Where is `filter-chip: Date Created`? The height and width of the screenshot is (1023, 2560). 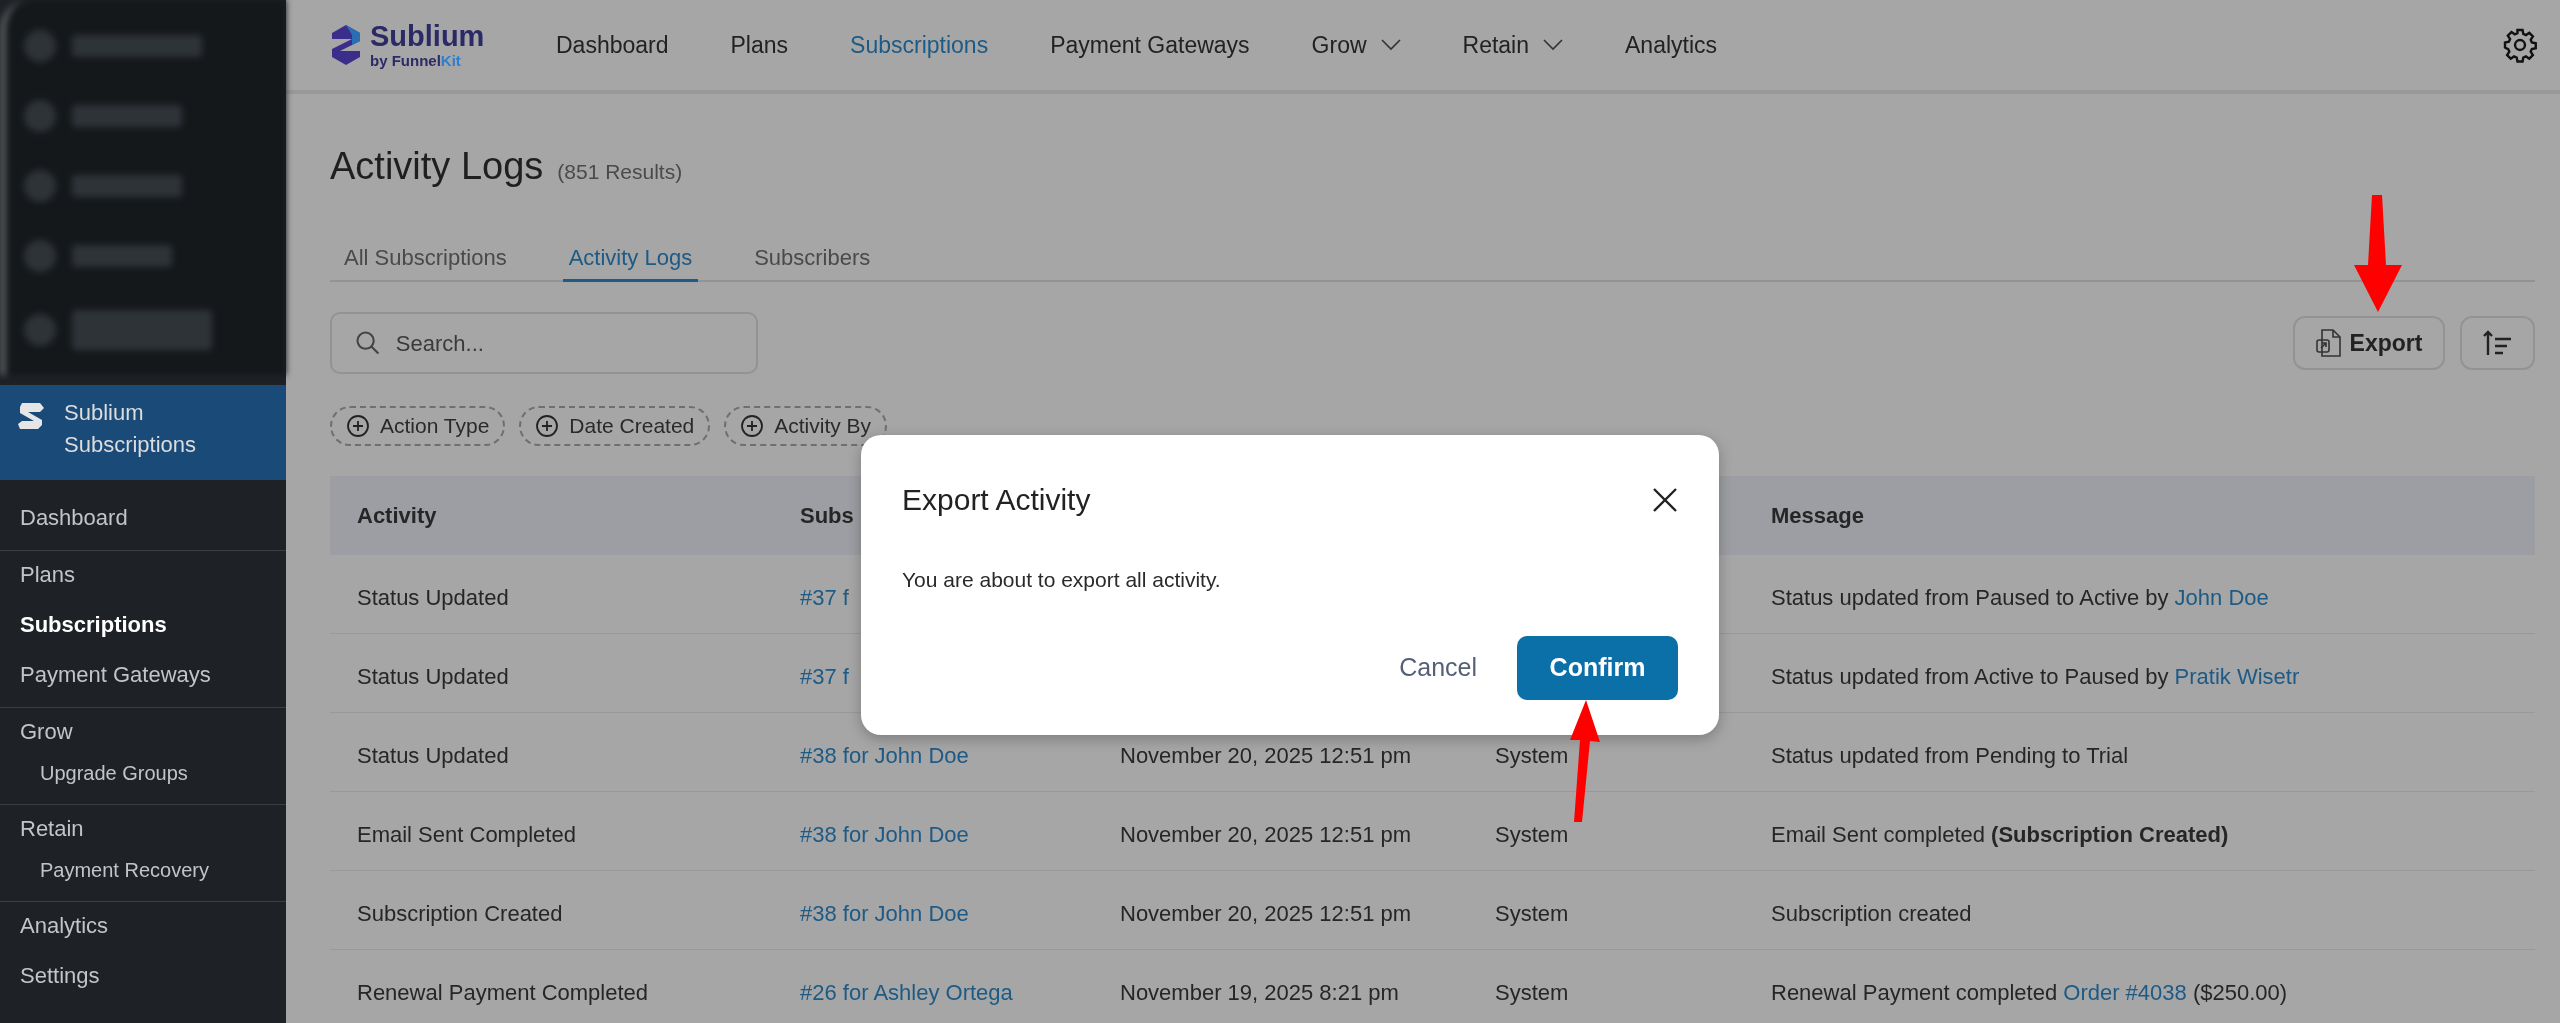
filter-chip: Date Created is located at coordinates (615, 426).